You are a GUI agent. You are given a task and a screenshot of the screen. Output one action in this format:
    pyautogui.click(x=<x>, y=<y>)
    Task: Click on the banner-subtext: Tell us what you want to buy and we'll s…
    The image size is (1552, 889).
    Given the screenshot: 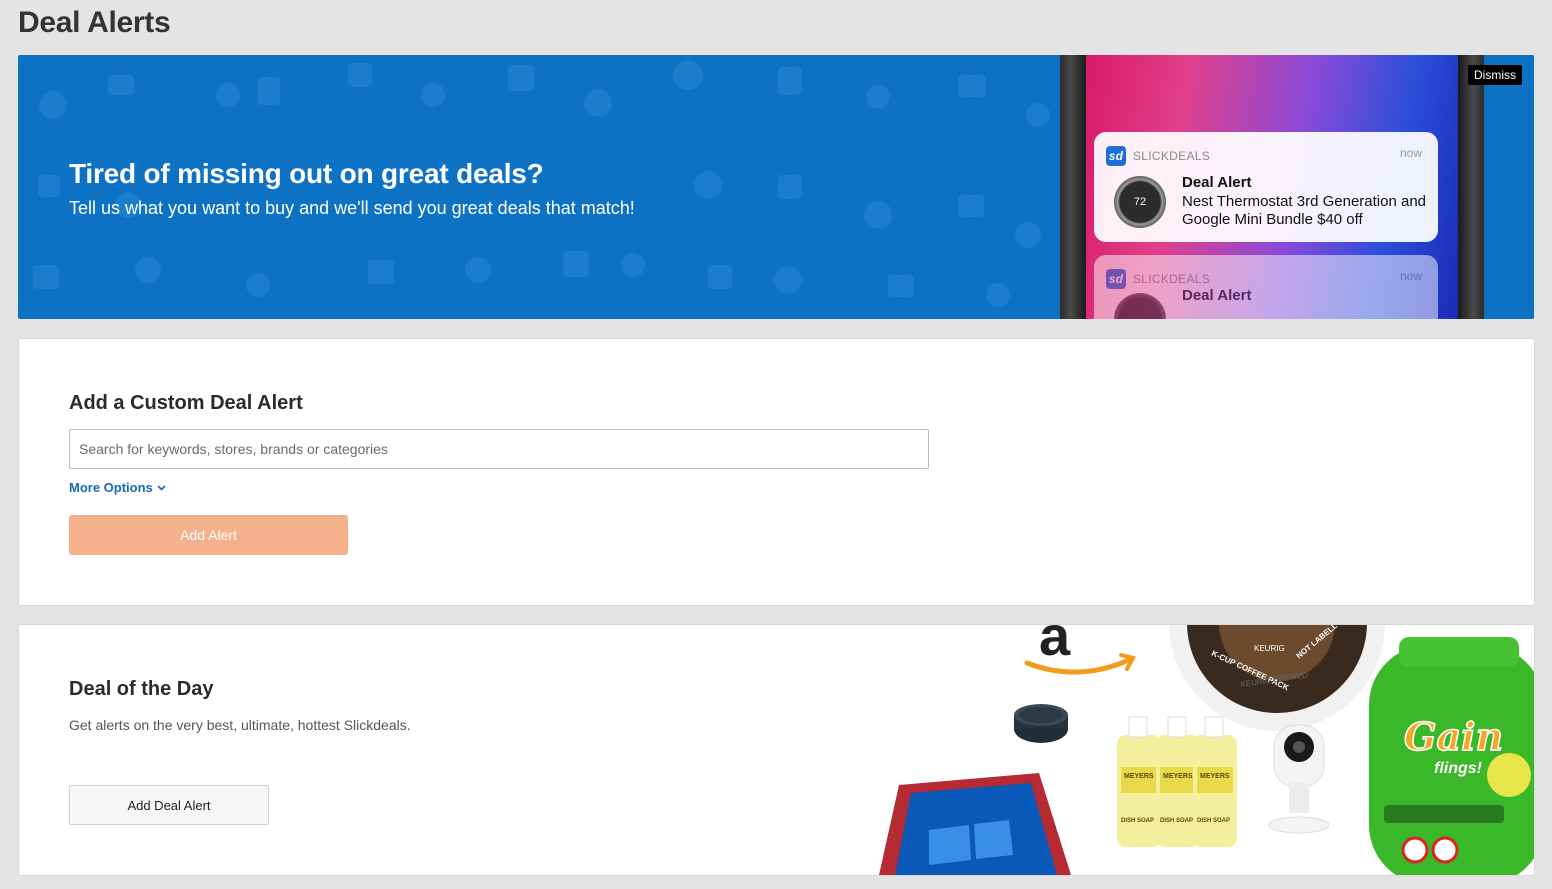 What is the action you would take?
    pyautogui.click(x=352, y=208)
    